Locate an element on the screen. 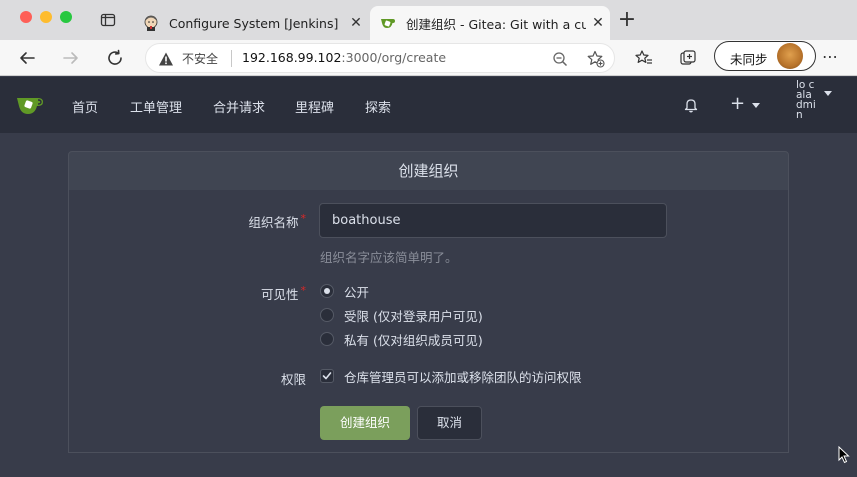  gitea-navbar: 首页 工单管理 合并请求 里程碑 探索 + lo cala dmin is located at coordinates (428, 105).